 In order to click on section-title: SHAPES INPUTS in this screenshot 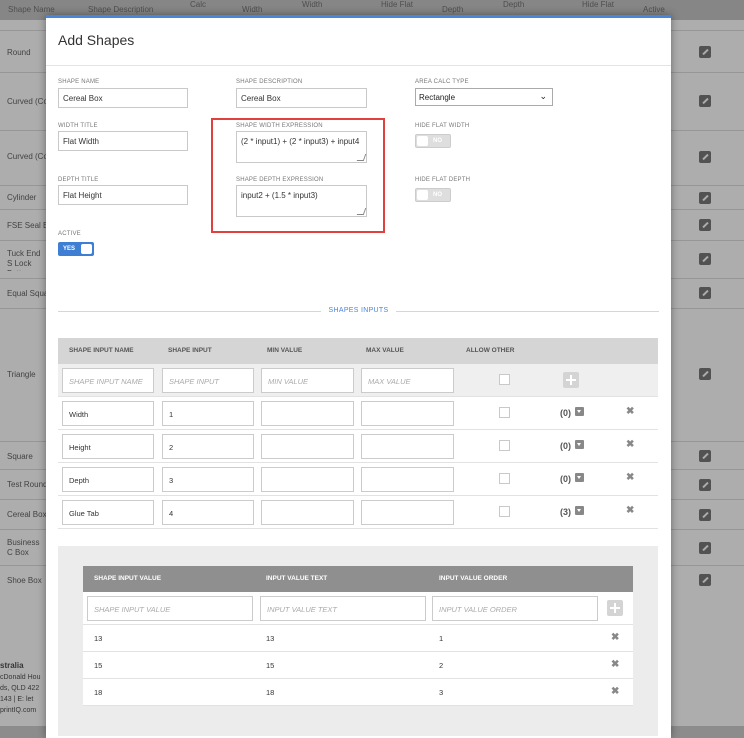, I will do `click(358, 310)`.